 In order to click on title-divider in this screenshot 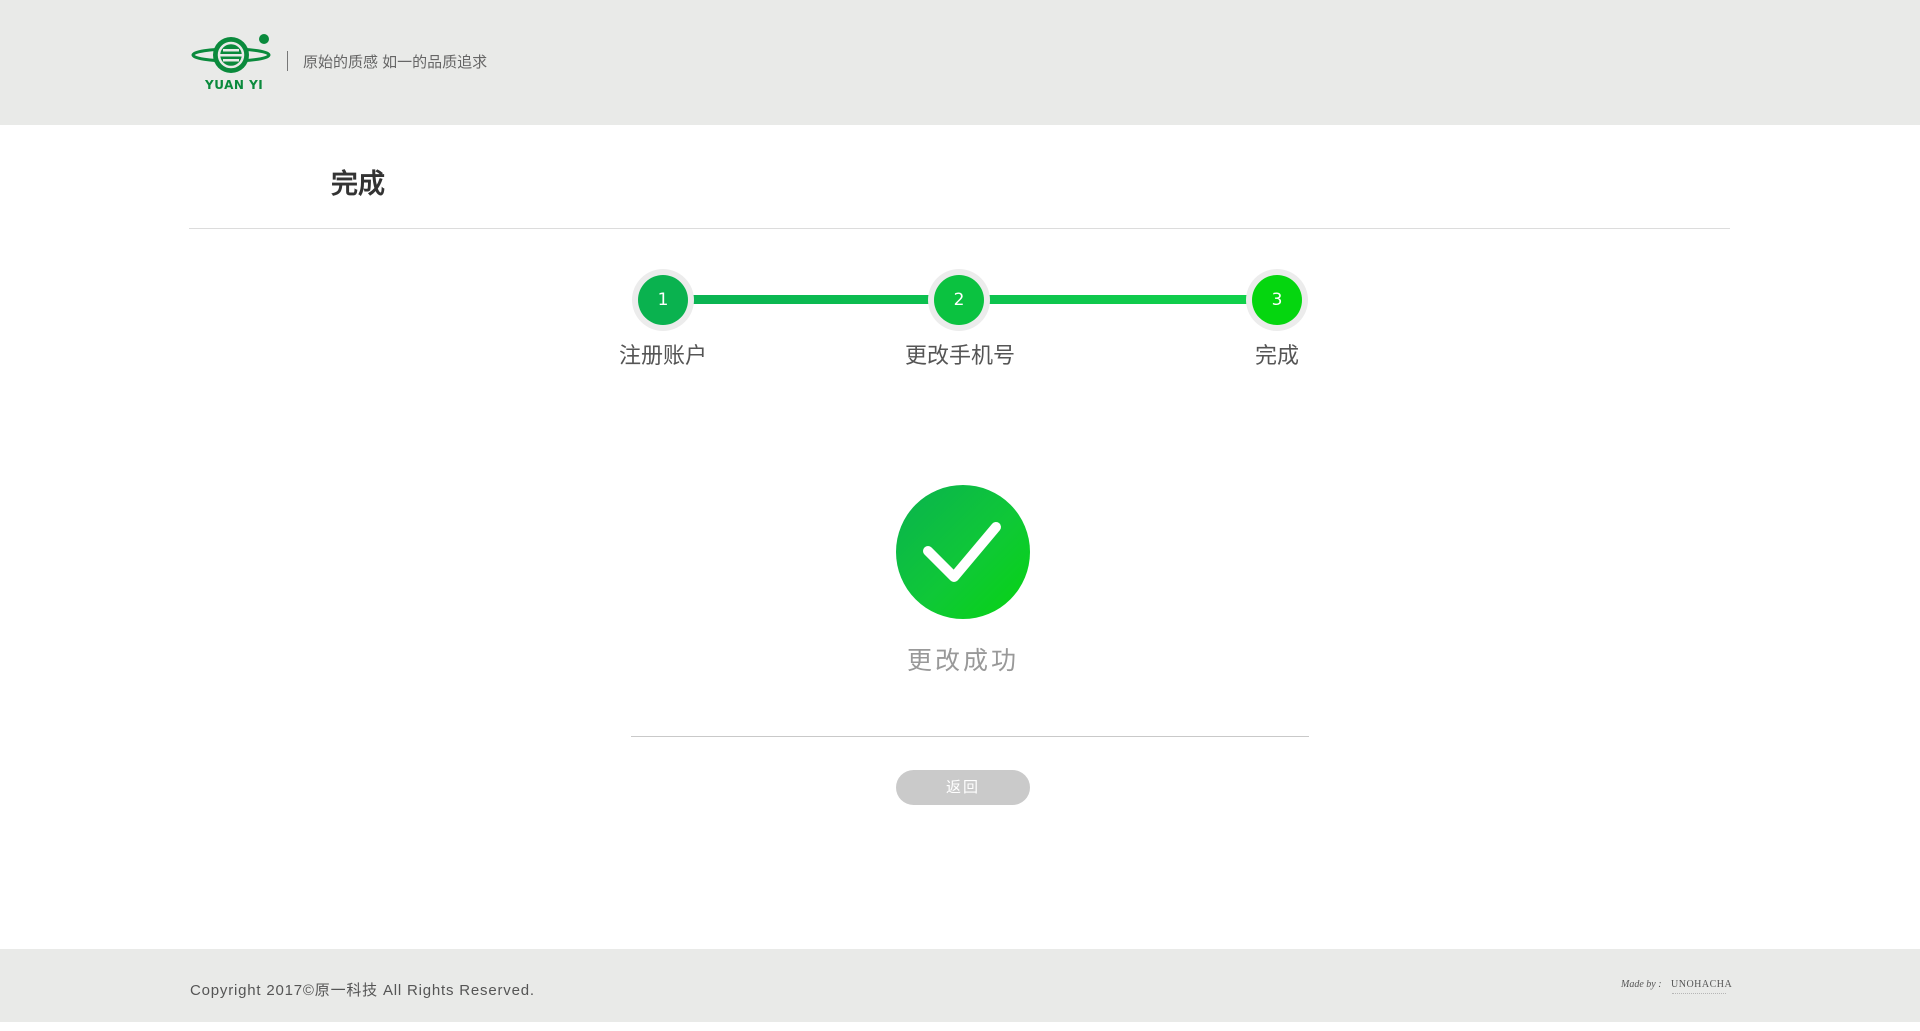, I will do `click(959, 228)`.